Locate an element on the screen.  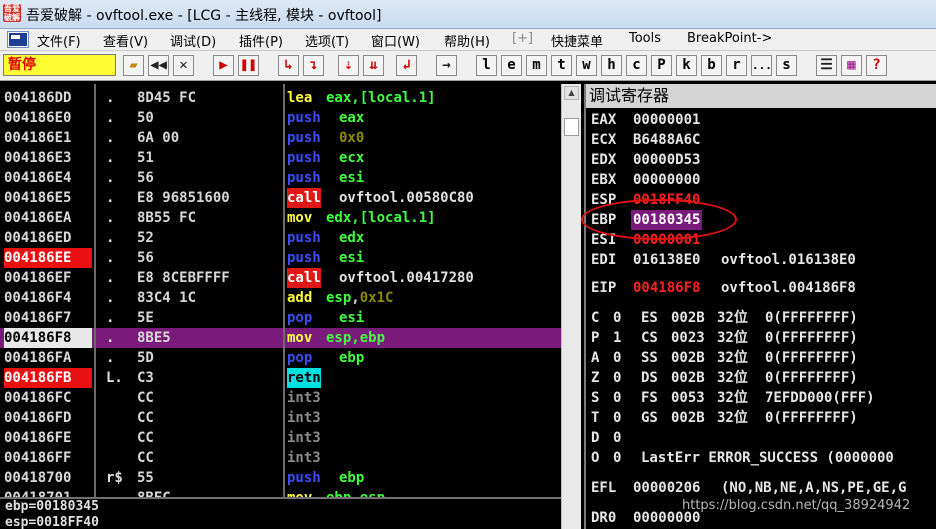
cpu-button: c is located at coordinates (636, 65).